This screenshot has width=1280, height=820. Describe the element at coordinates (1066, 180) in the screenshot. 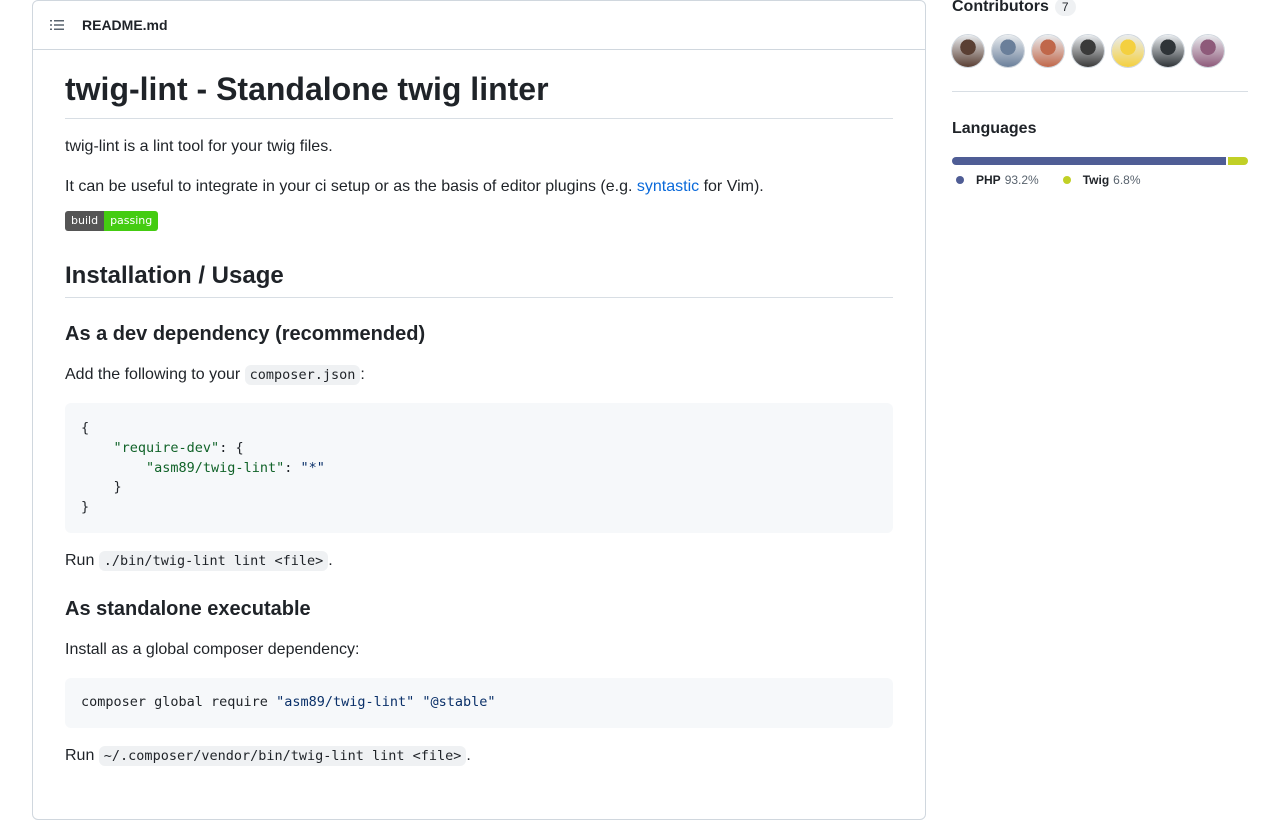

I see `twig-color-dot` at that location.